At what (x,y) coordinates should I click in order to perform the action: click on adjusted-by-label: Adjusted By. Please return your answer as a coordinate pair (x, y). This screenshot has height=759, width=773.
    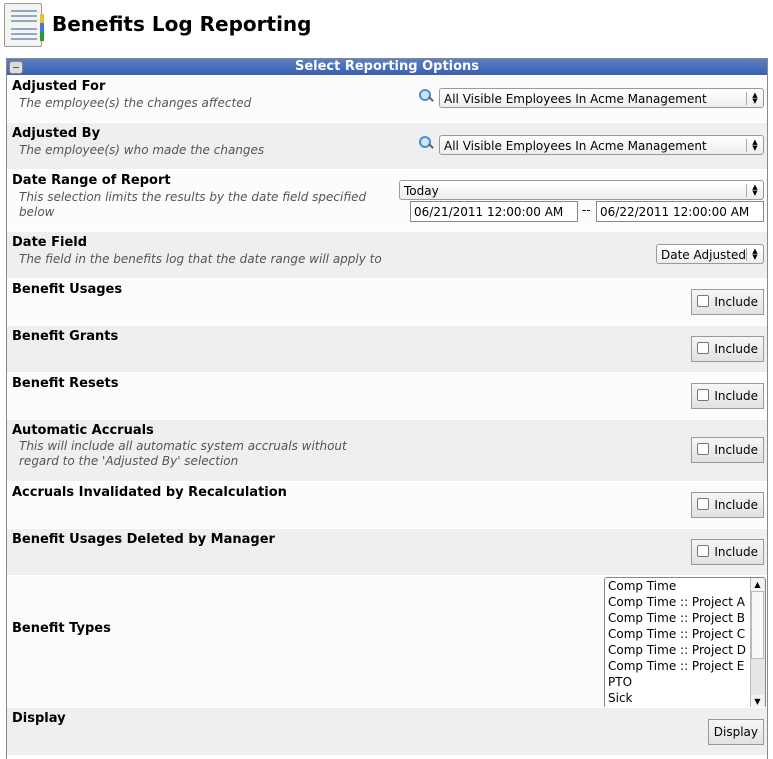
    Looking at the image, I should click on (56, 133).